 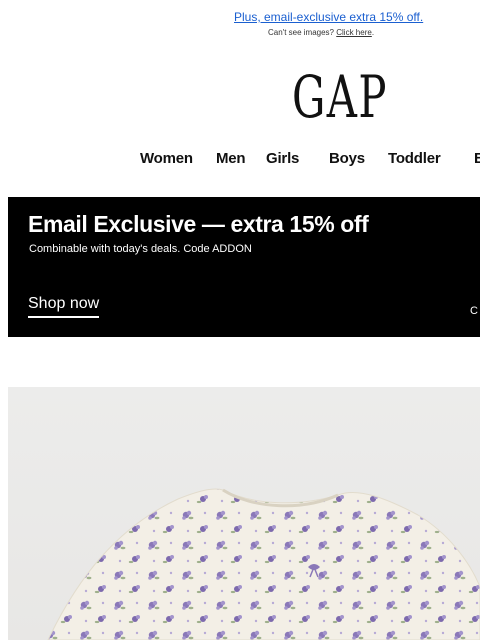 What do you see at coordinates (339, 97) in the screenshot?
I see `gap-logo: GAP` at bounding box center [339, 97].